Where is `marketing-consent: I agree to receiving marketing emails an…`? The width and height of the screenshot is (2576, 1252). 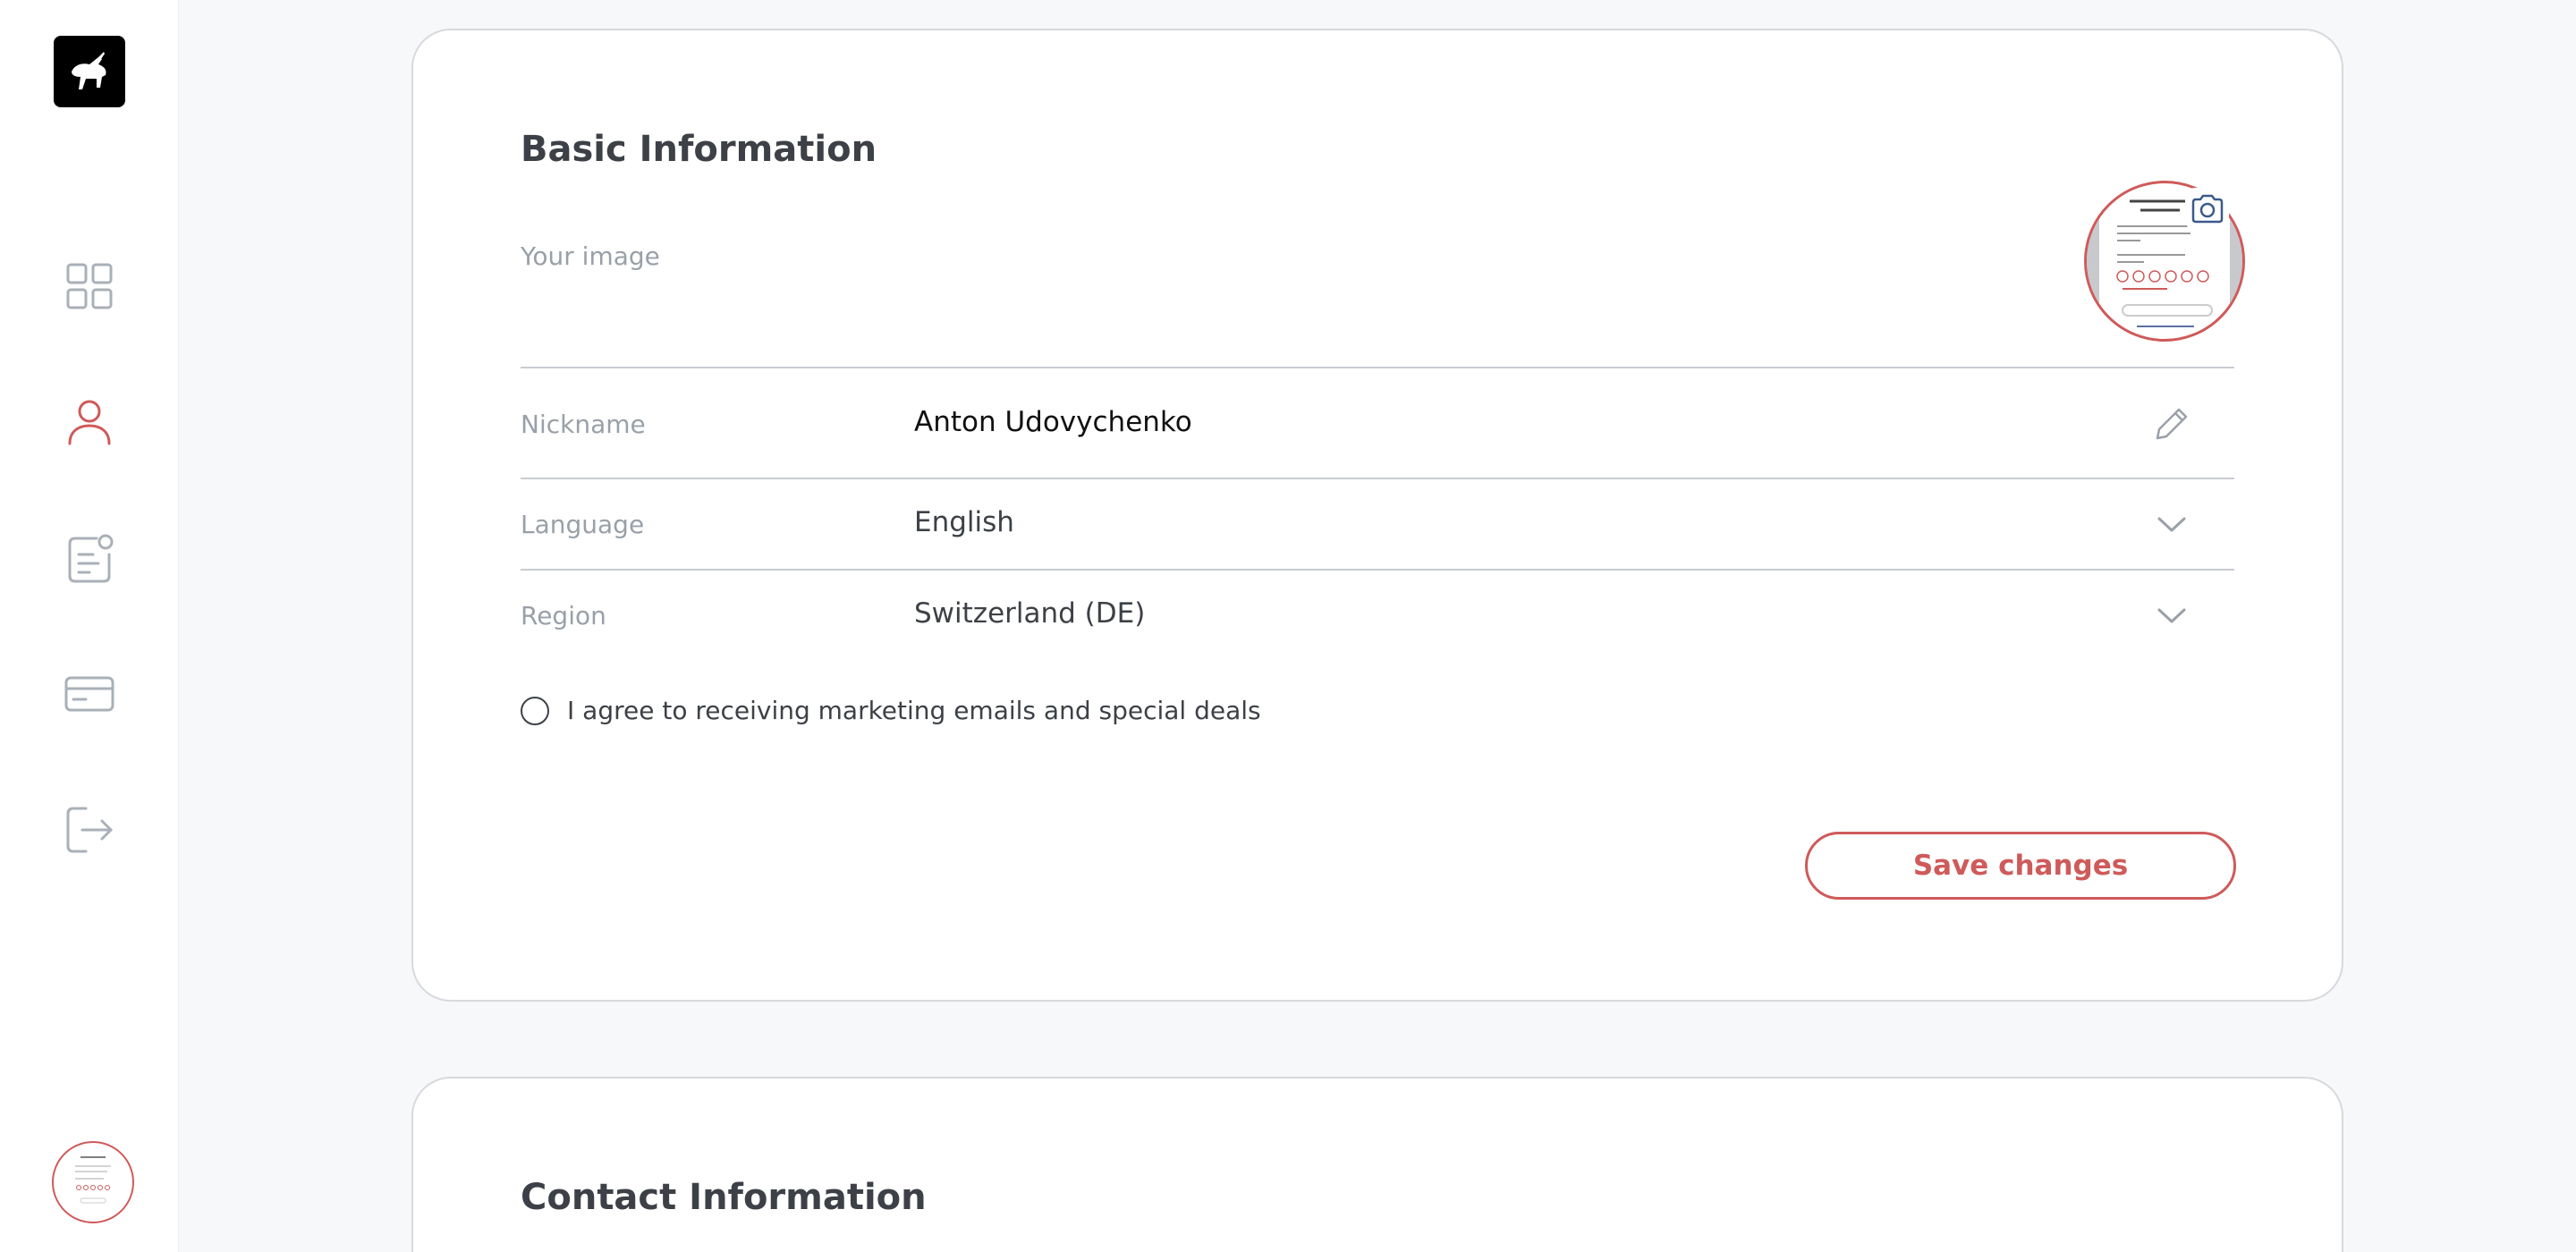 marketing-consent: I agree to receiving marketing emails an… is located at coordinates (891, 710).